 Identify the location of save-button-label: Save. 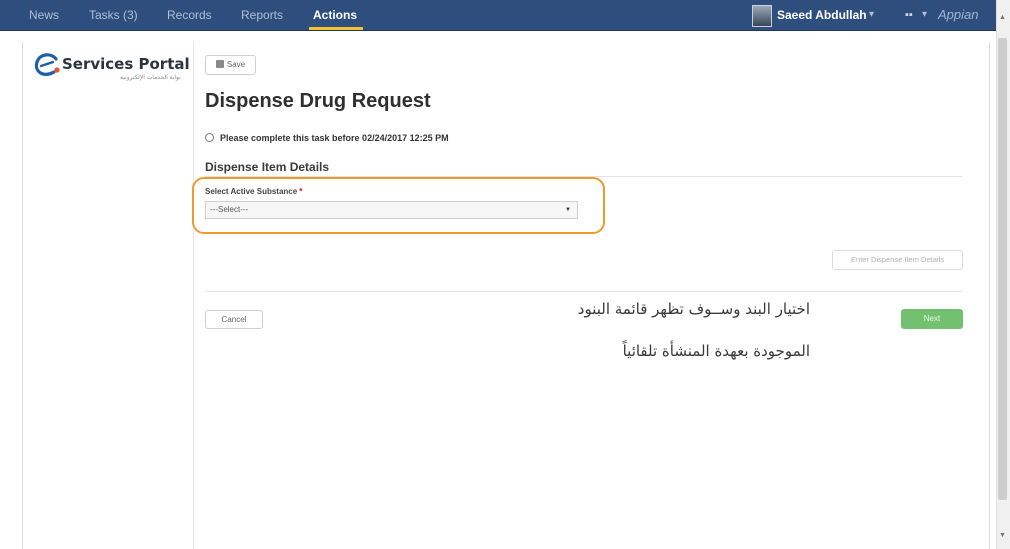
(236, 64).